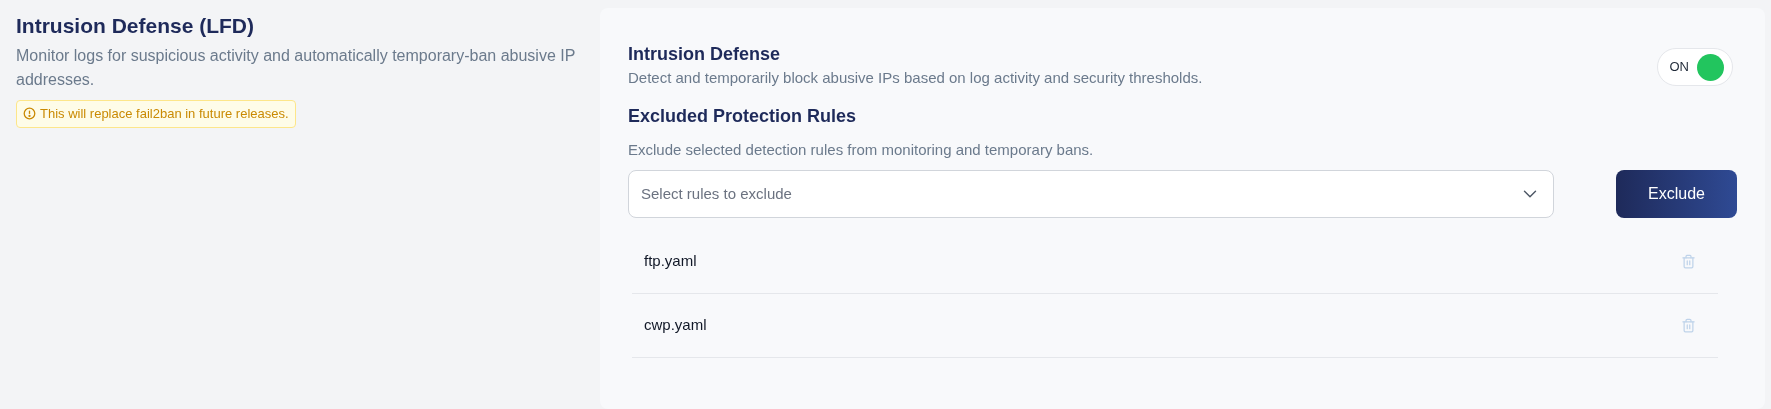 The height and width of the screenshot is (409, 1771). Describe the element at coordinates (915, 78) in the screenshot. I see `setting-description: Detect and temporarily block abusive IPs based on log activity and security thresholds.` at that location.